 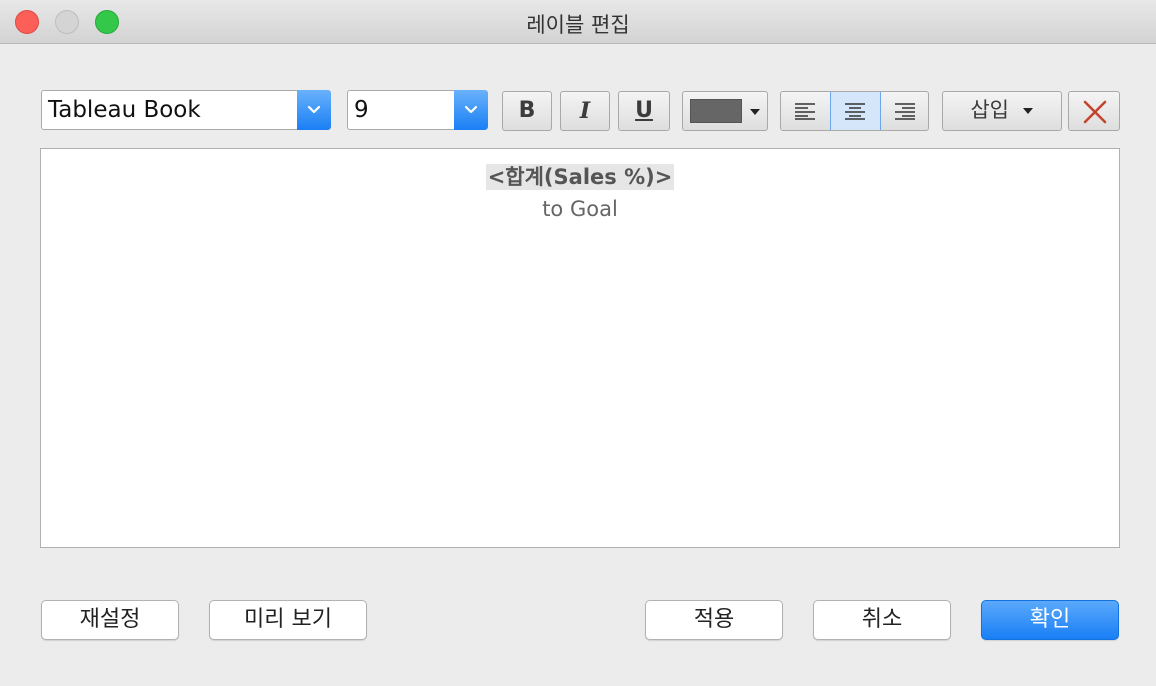 What do you see at coordinates (585, 111) in the screenshot?
I see `italic-button: I` at bounding box center [585, 111].